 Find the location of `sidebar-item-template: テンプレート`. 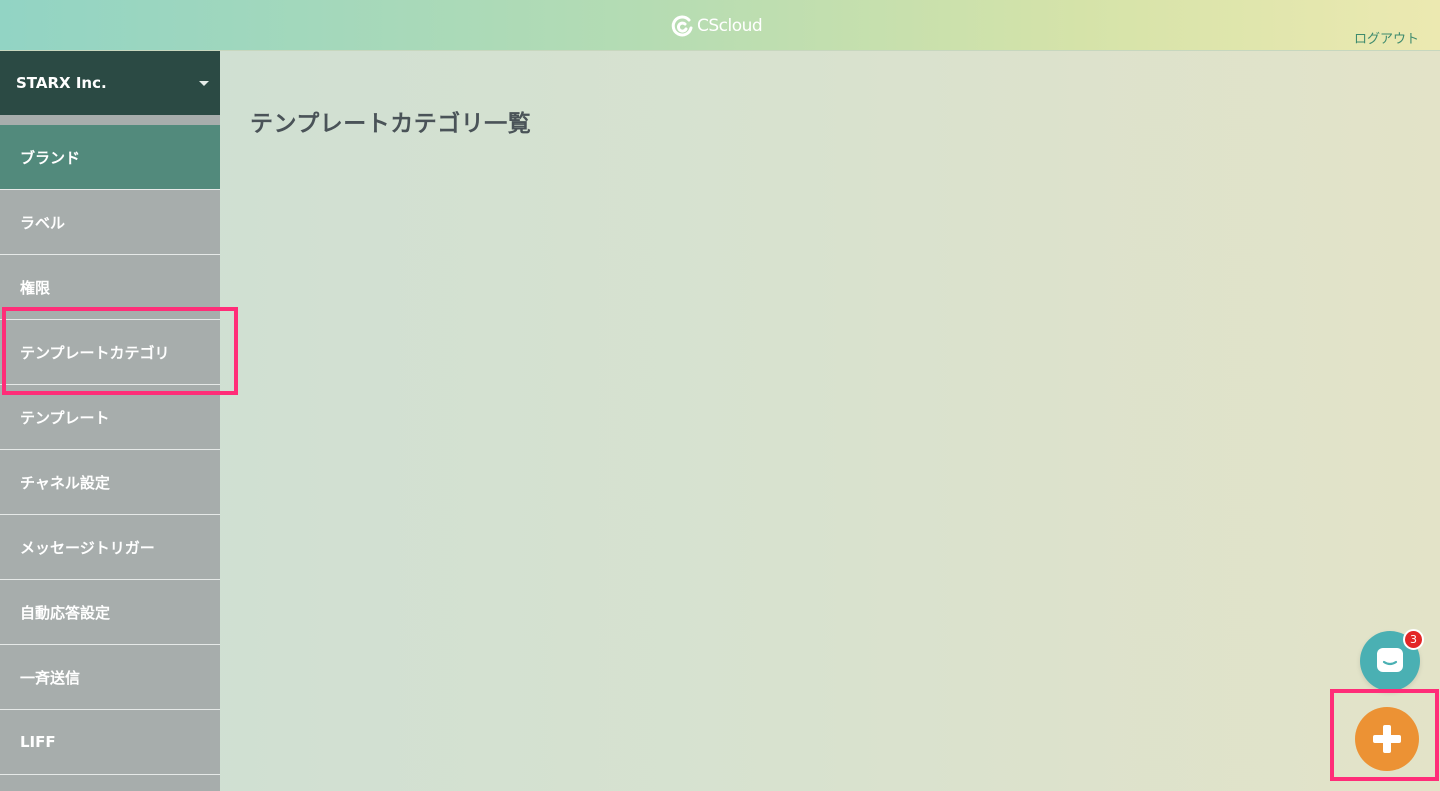

sidebar-item-template: テンプレート is located at coordinates (110, 417).